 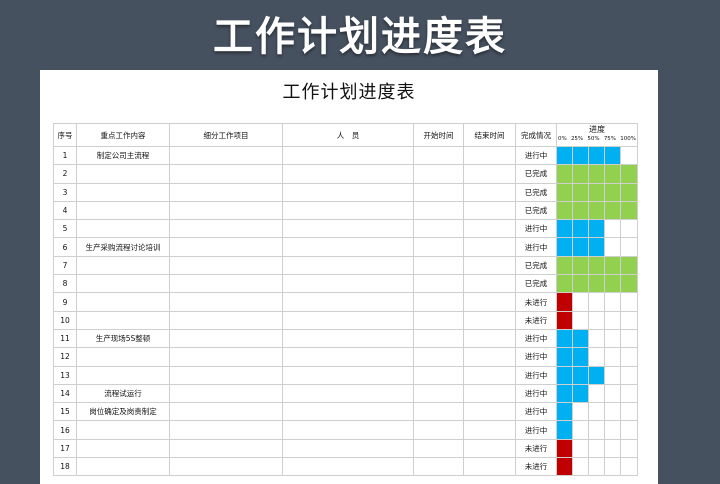 I want to click on row-index-cell: 1, so click(x=65, y=155).